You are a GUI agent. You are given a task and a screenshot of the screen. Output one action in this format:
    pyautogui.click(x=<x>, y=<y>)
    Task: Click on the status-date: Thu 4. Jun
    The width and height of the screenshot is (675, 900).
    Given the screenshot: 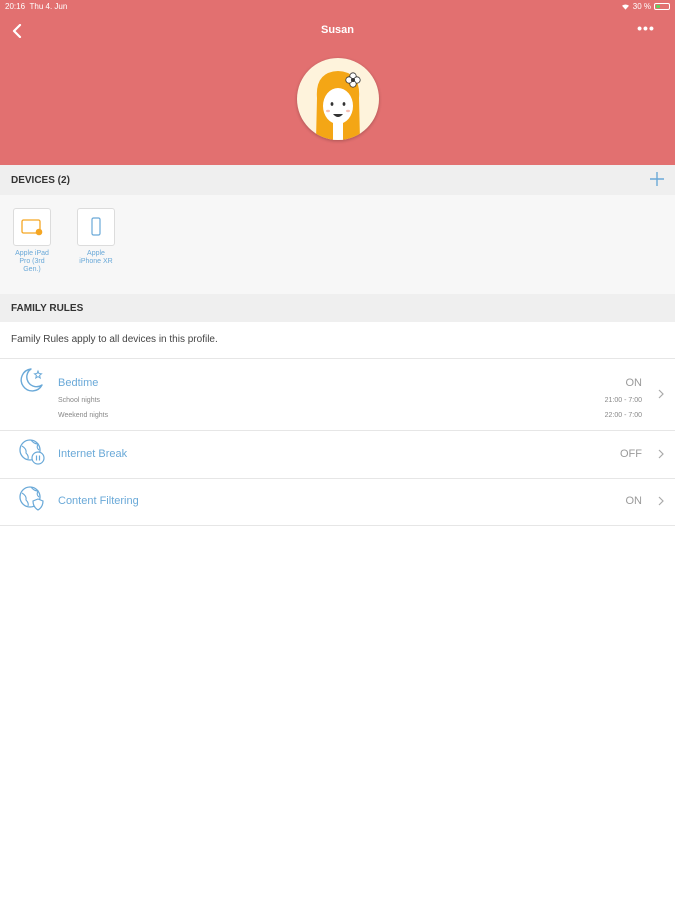 What is the action you would take?
    pyautogui.click(x=48, y=6)
    